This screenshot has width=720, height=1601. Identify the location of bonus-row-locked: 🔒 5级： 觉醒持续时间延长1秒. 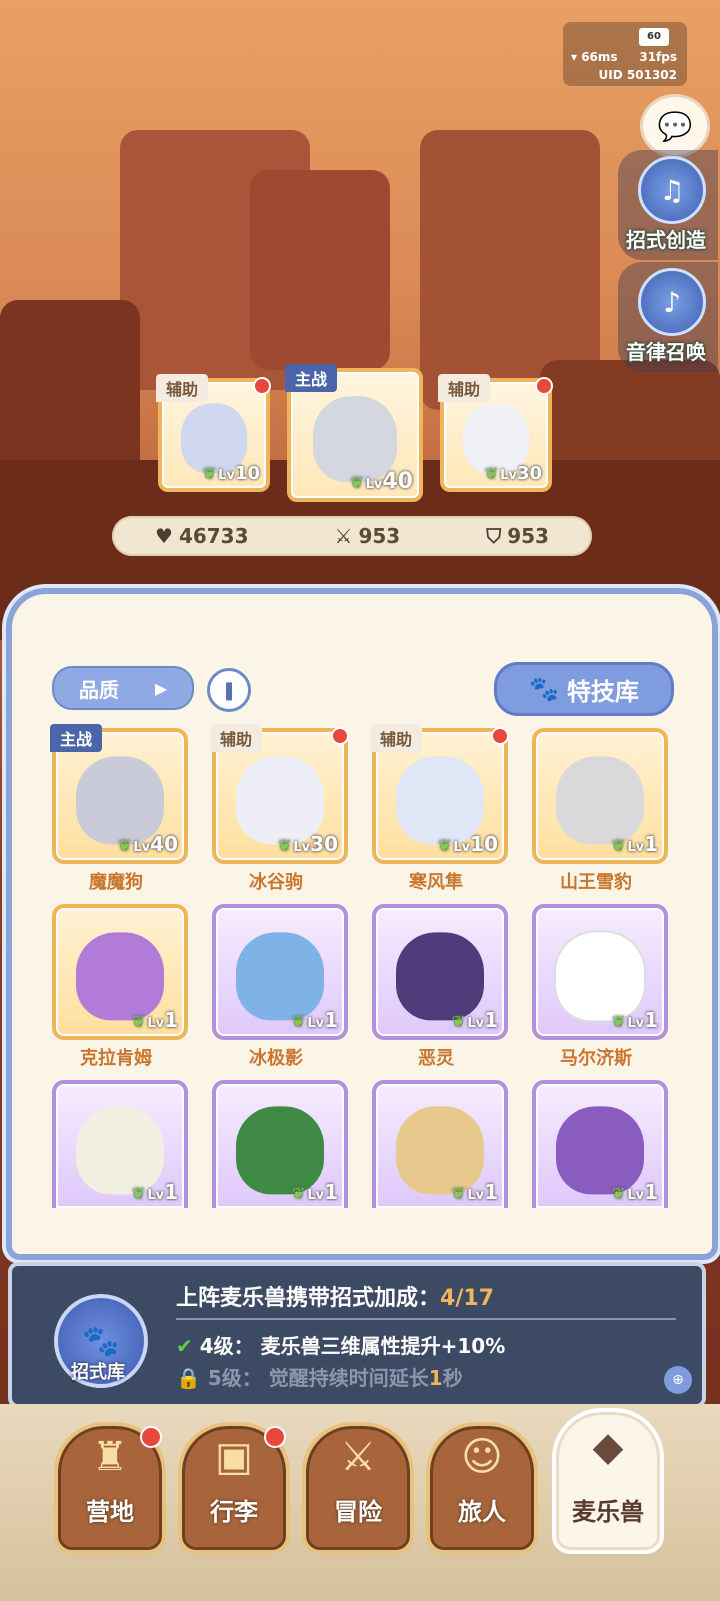
(319, 1378).